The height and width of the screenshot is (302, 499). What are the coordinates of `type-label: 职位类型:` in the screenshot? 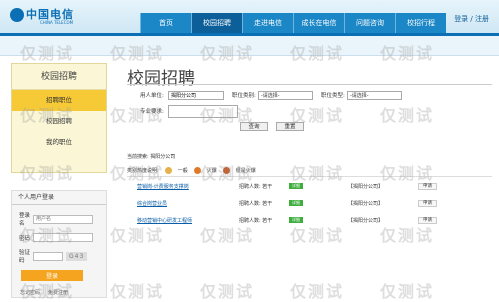 It's located at (333, 96).